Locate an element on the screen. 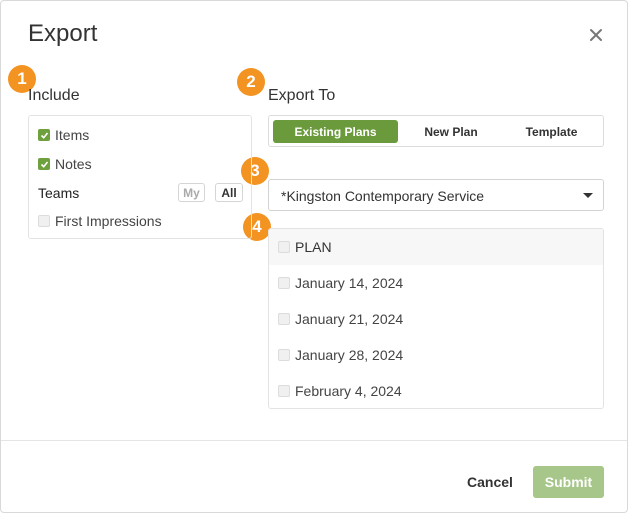 The height and width of the screenshot is (513, 628). include-notes-checkbox: Notes is located at coordinates (65, 164).